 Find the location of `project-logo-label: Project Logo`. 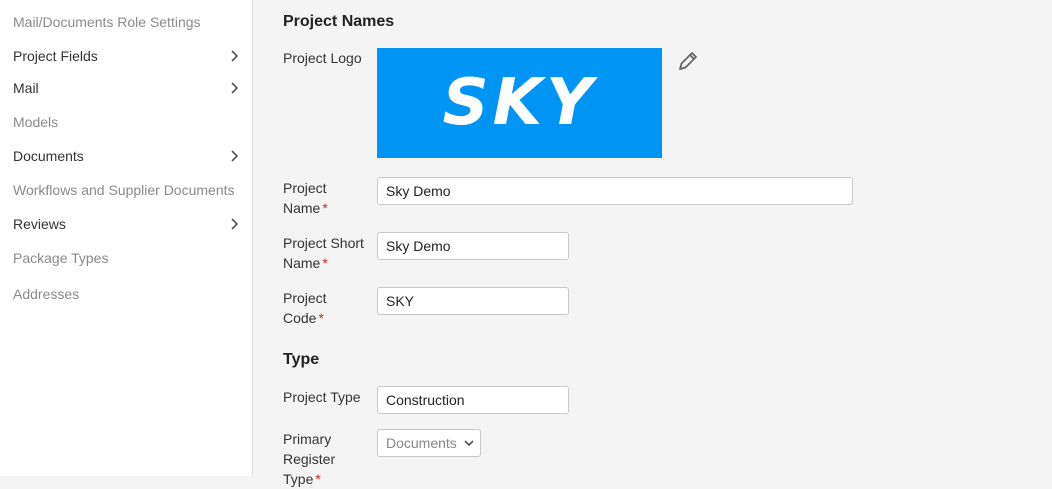

project-logo-label: Project Logo is located at coordinates (322, 58).